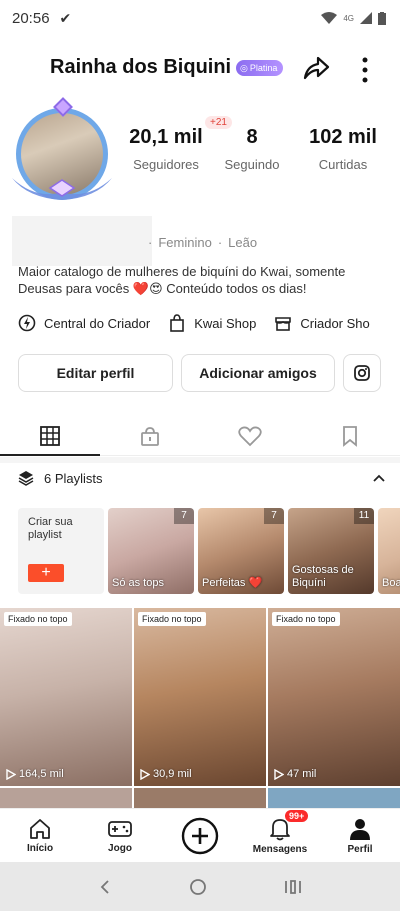 The width and height of the screenshot is (400, 911). Describe the element at coordinates (348, 18) in the screenshot. I see `network-type: 4G` at that location.